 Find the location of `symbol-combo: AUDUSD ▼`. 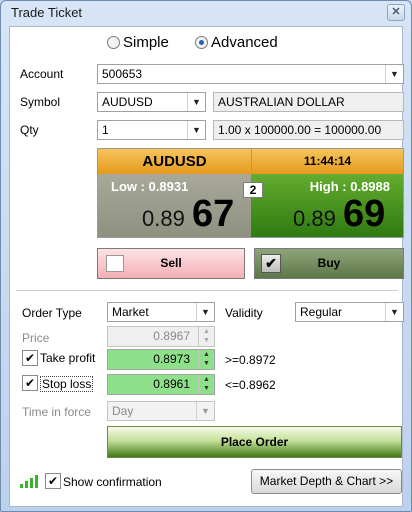

symbol-combo: AUDUSD ▼ is located at coordinates (151, 102).